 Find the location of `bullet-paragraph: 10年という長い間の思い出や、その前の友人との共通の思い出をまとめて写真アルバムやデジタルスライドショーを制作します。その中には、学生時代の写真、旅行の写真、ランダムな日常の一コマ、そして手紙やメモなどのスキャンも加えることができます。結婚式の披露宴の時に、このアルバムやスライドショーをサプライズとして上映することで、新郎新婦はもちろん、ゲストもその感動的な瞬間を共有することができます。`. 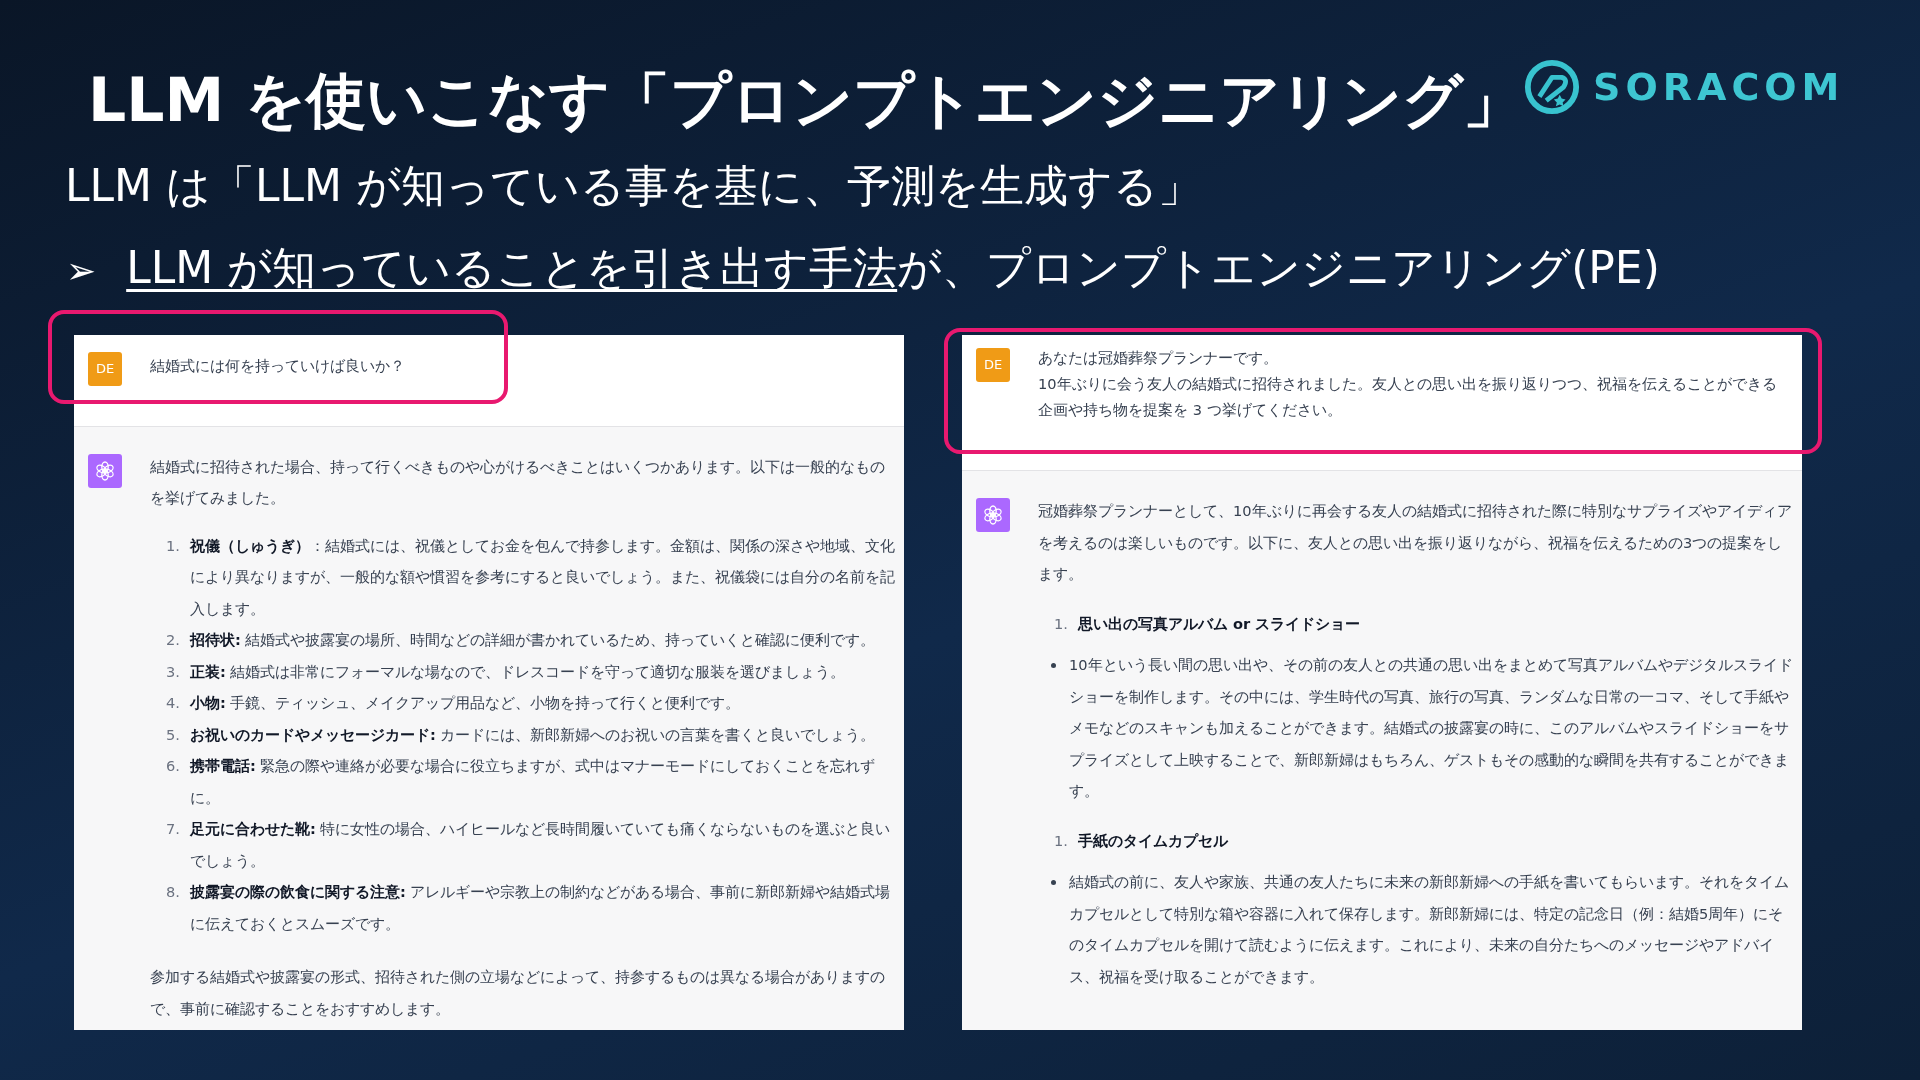

bullet-paragraph: 10年という長い間の思い出や、その前の友人との共通の思い出をまとめて写真アルバムやデジタルスライドショーを制作します。その中には、学生時代の写真、旅行の写真、ランダムな日常の一コマ、そして手紙やメモなどのスキャンも加えることができます。結婚式の披露宴の時に、このアルバムやスライドショーをサプライズとして上映することで、新郎新婦はもちろん、ゲストもその感動的な瞬間を共有することができます。 is located at coordinates (1431, 728).